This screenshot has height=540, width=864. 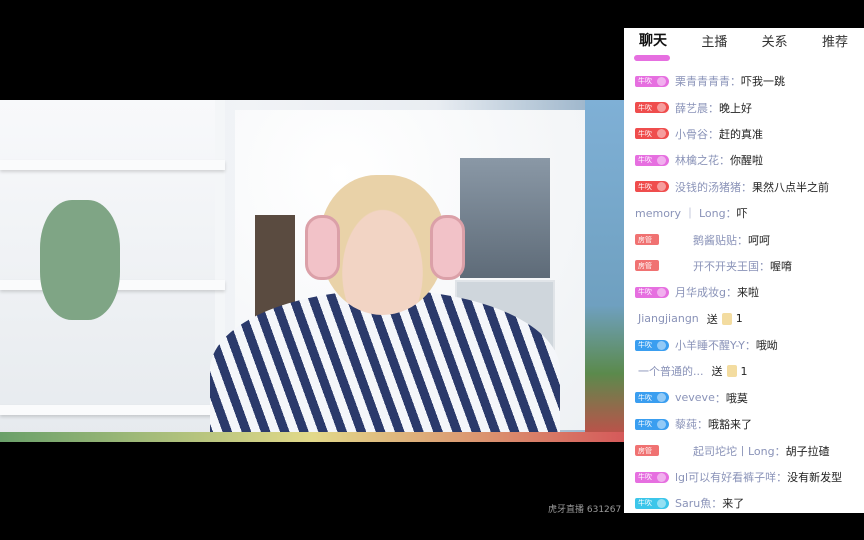 What do you see at coordinates (693, 503) in the screenshot?
I see `sender-name: Saru魚` at bounding box center [693, 503].